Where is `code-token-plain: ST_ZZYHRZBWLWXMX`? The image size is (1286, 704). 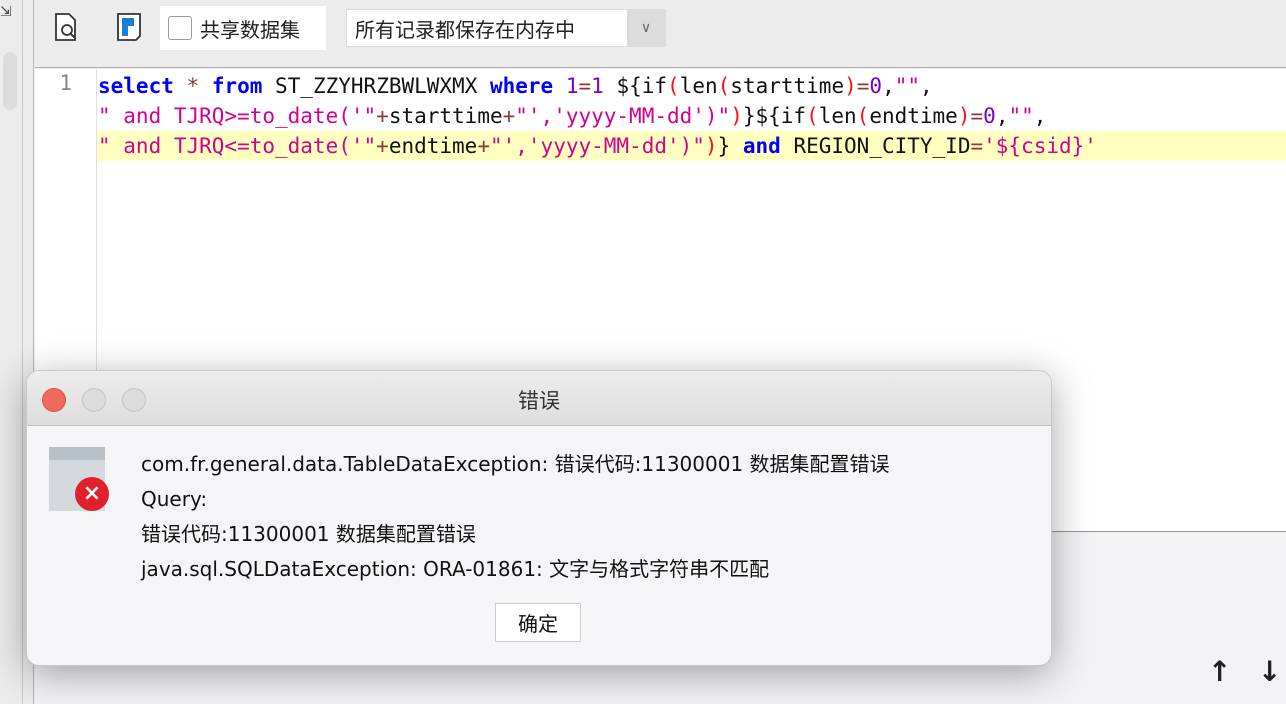
code-token-plain: ST_ZZYHRZBWLWXMX is located at coordinates (376, 86).